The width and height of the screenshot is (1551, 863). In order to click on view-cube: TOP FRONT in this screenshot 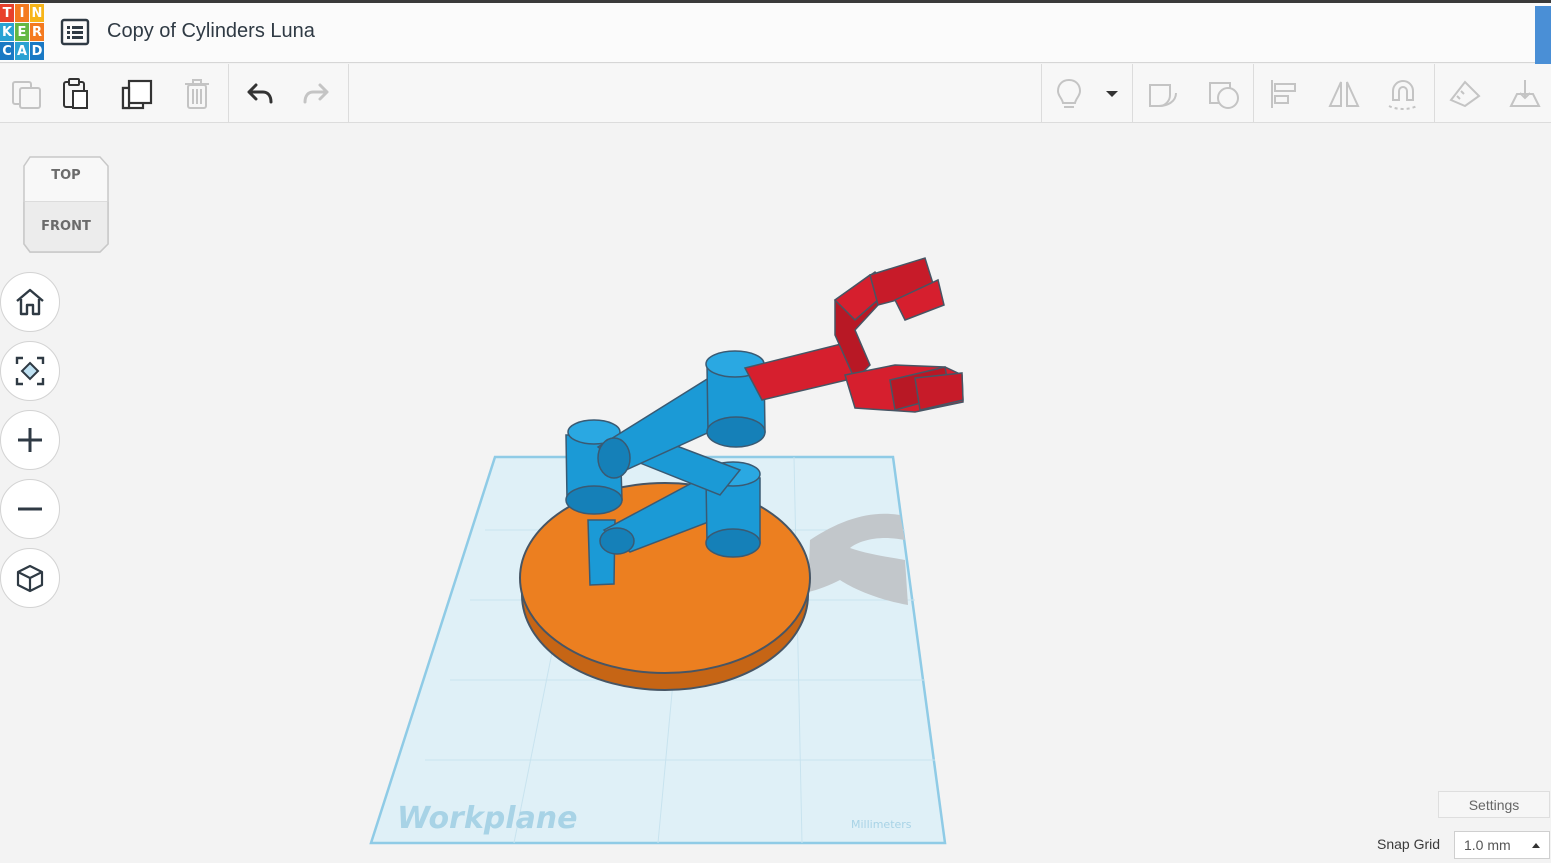, I will do `click(66, 203)`.